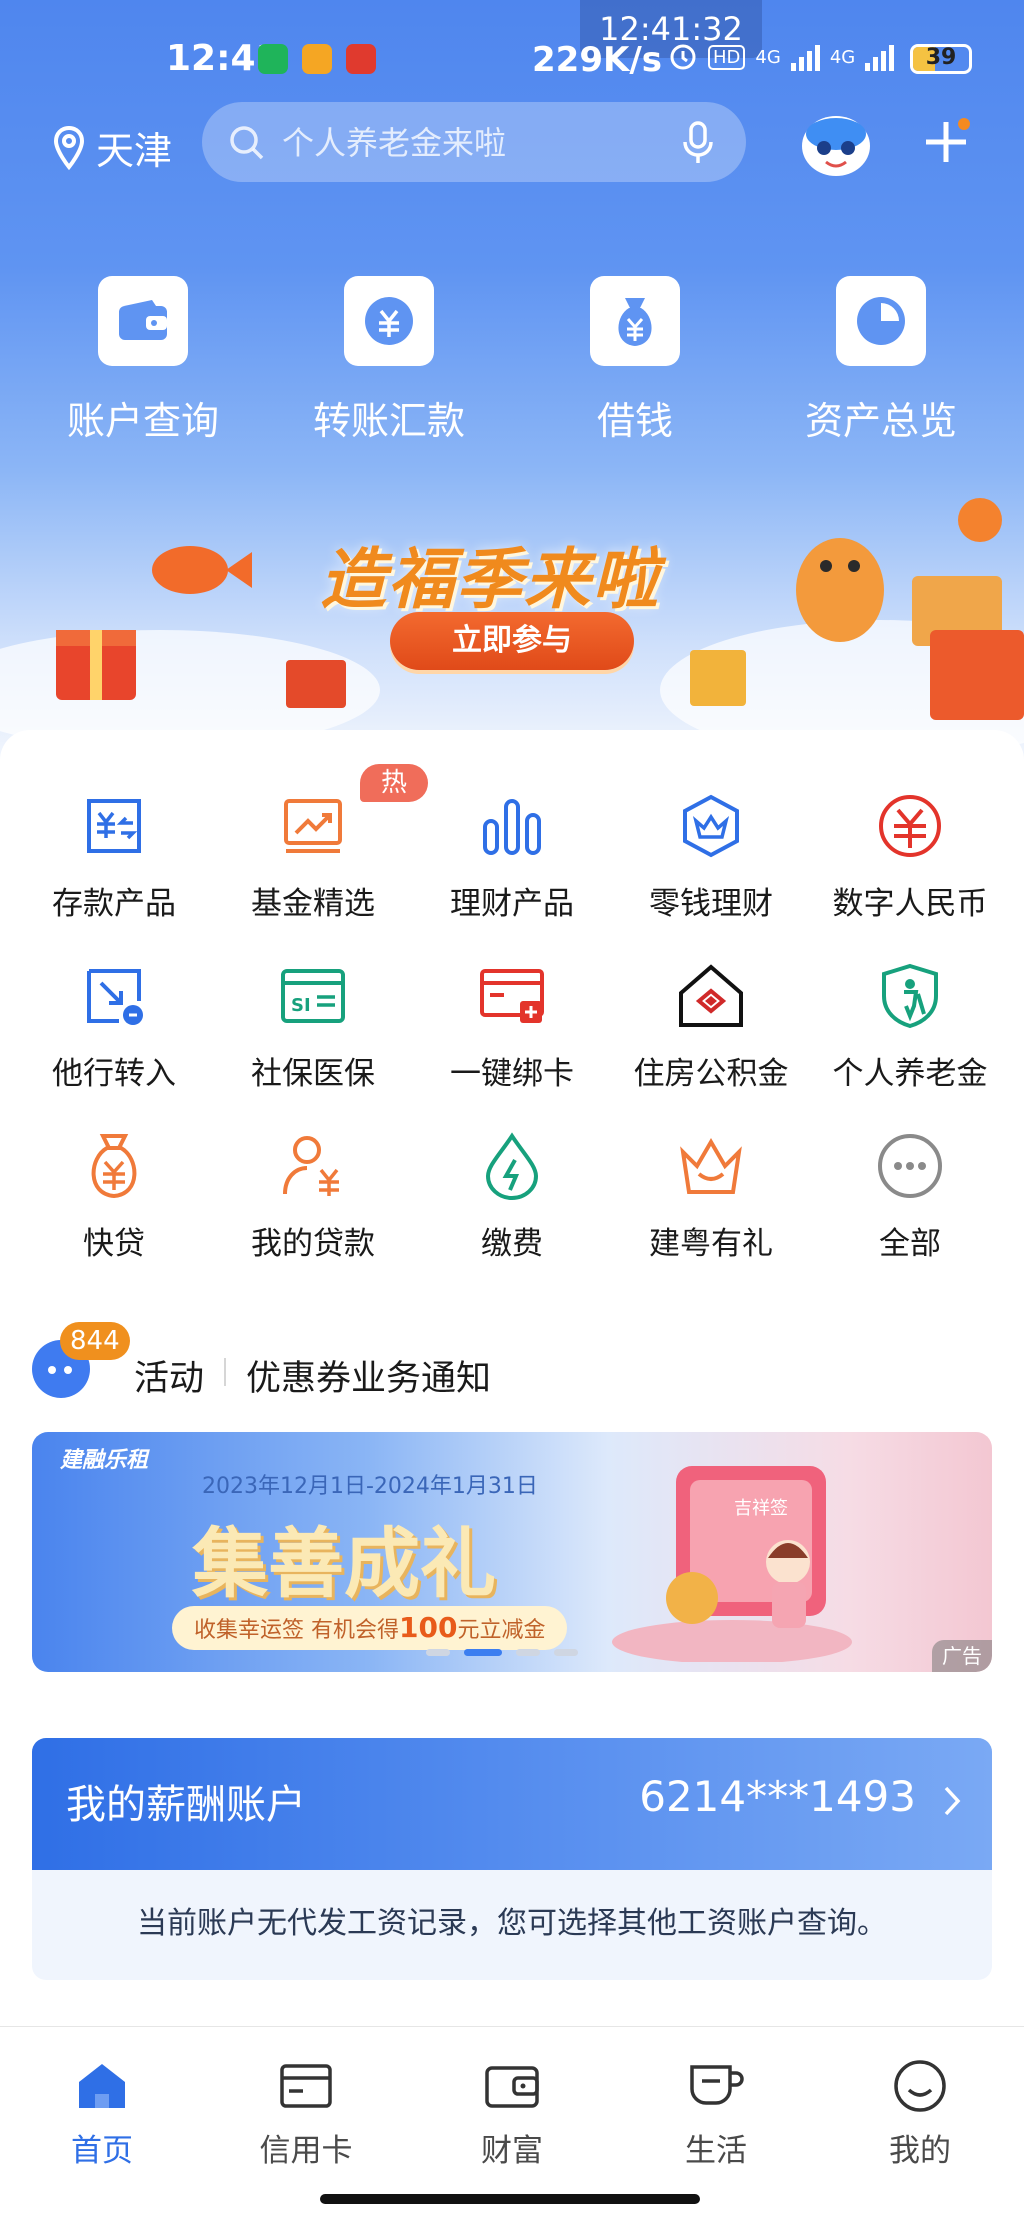 The width and height of the screenshot is (1024, 2219). What do you see at coordinates (483, 1652) in the screenshot?
I see `carousel-dot-active` at bounding box center [483, 1652].